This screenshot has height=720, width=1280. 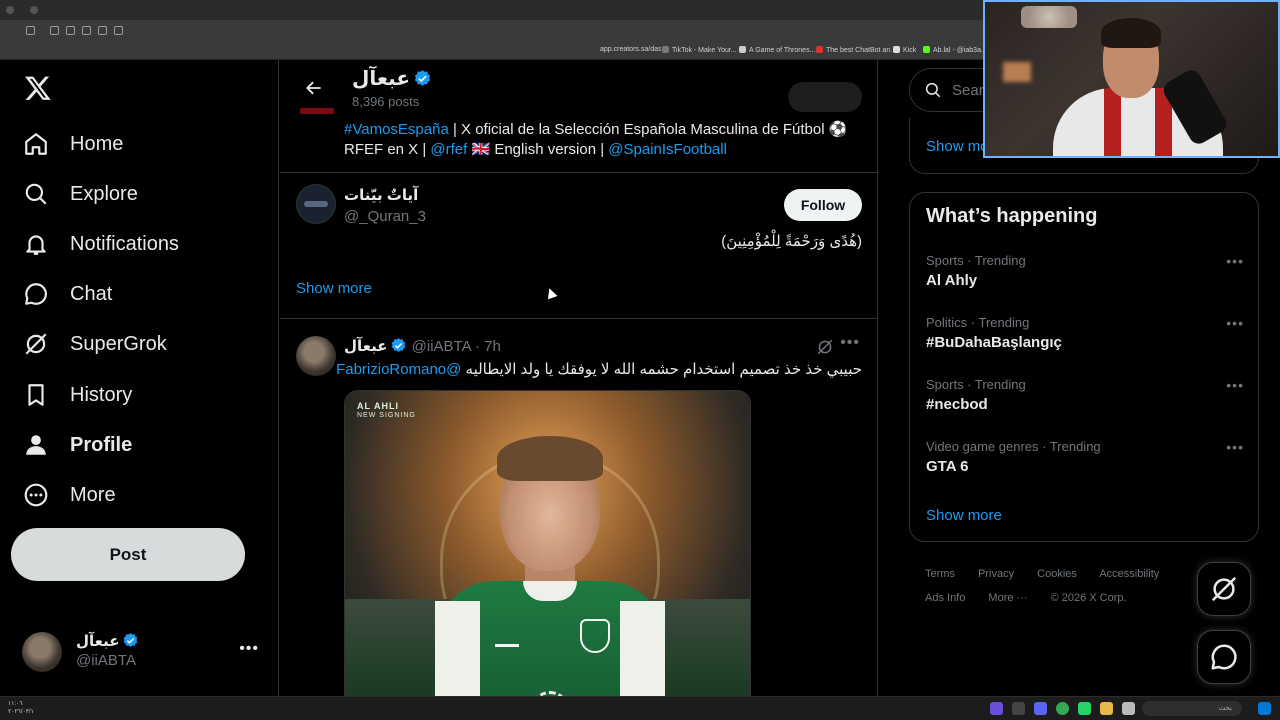 What do you see at coordinates (642, 648) in the screenshot?
I see `jersey-sleeve` at bounding box center [642, 648].